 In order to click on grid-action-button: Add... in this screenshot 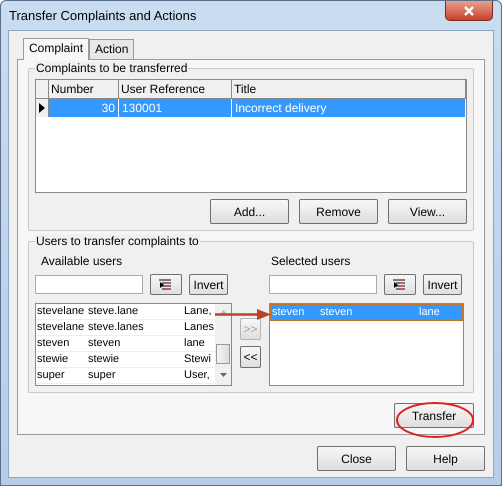, I will do `click(249, 211)`.